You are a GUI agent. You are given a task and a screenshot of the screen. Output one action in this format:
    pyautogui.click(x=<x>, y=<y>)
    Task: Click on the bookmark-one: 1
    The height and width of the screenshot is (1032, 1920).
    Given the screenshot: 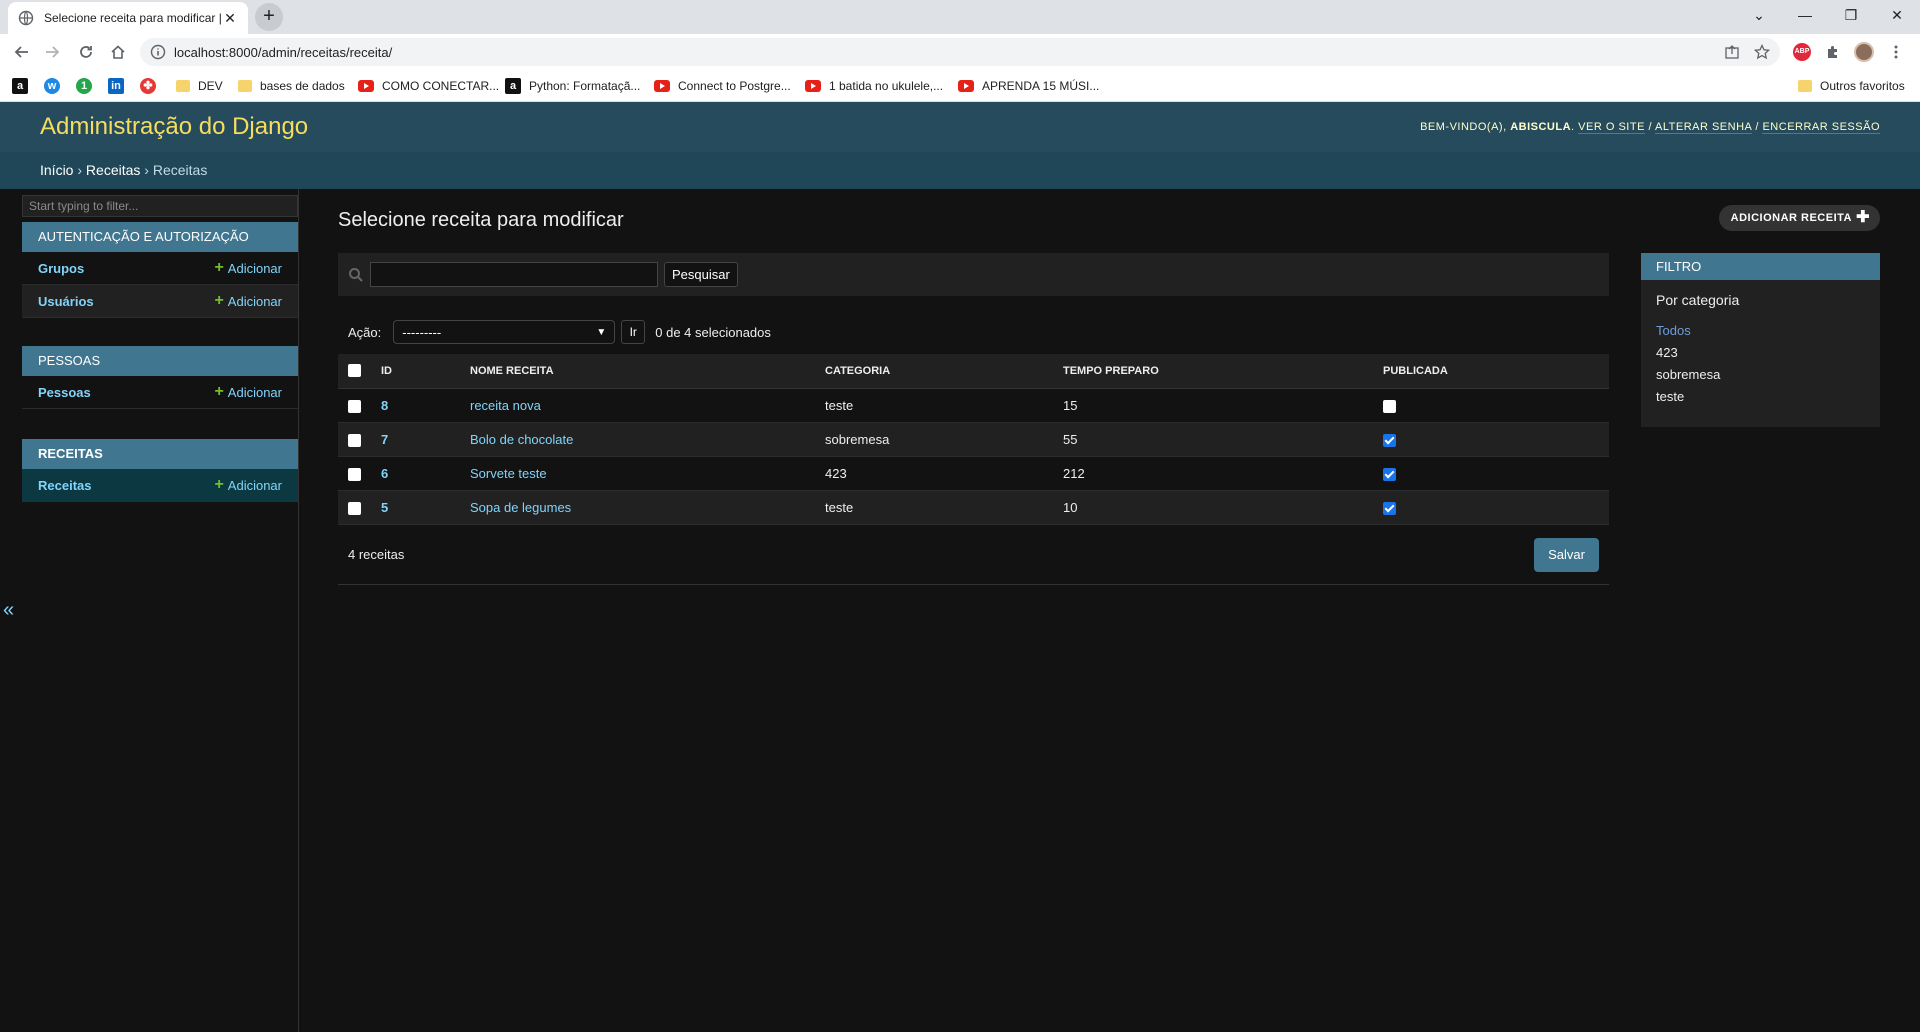 What is the action you would take?
    pyautogui.click(x=88, y=86)
    